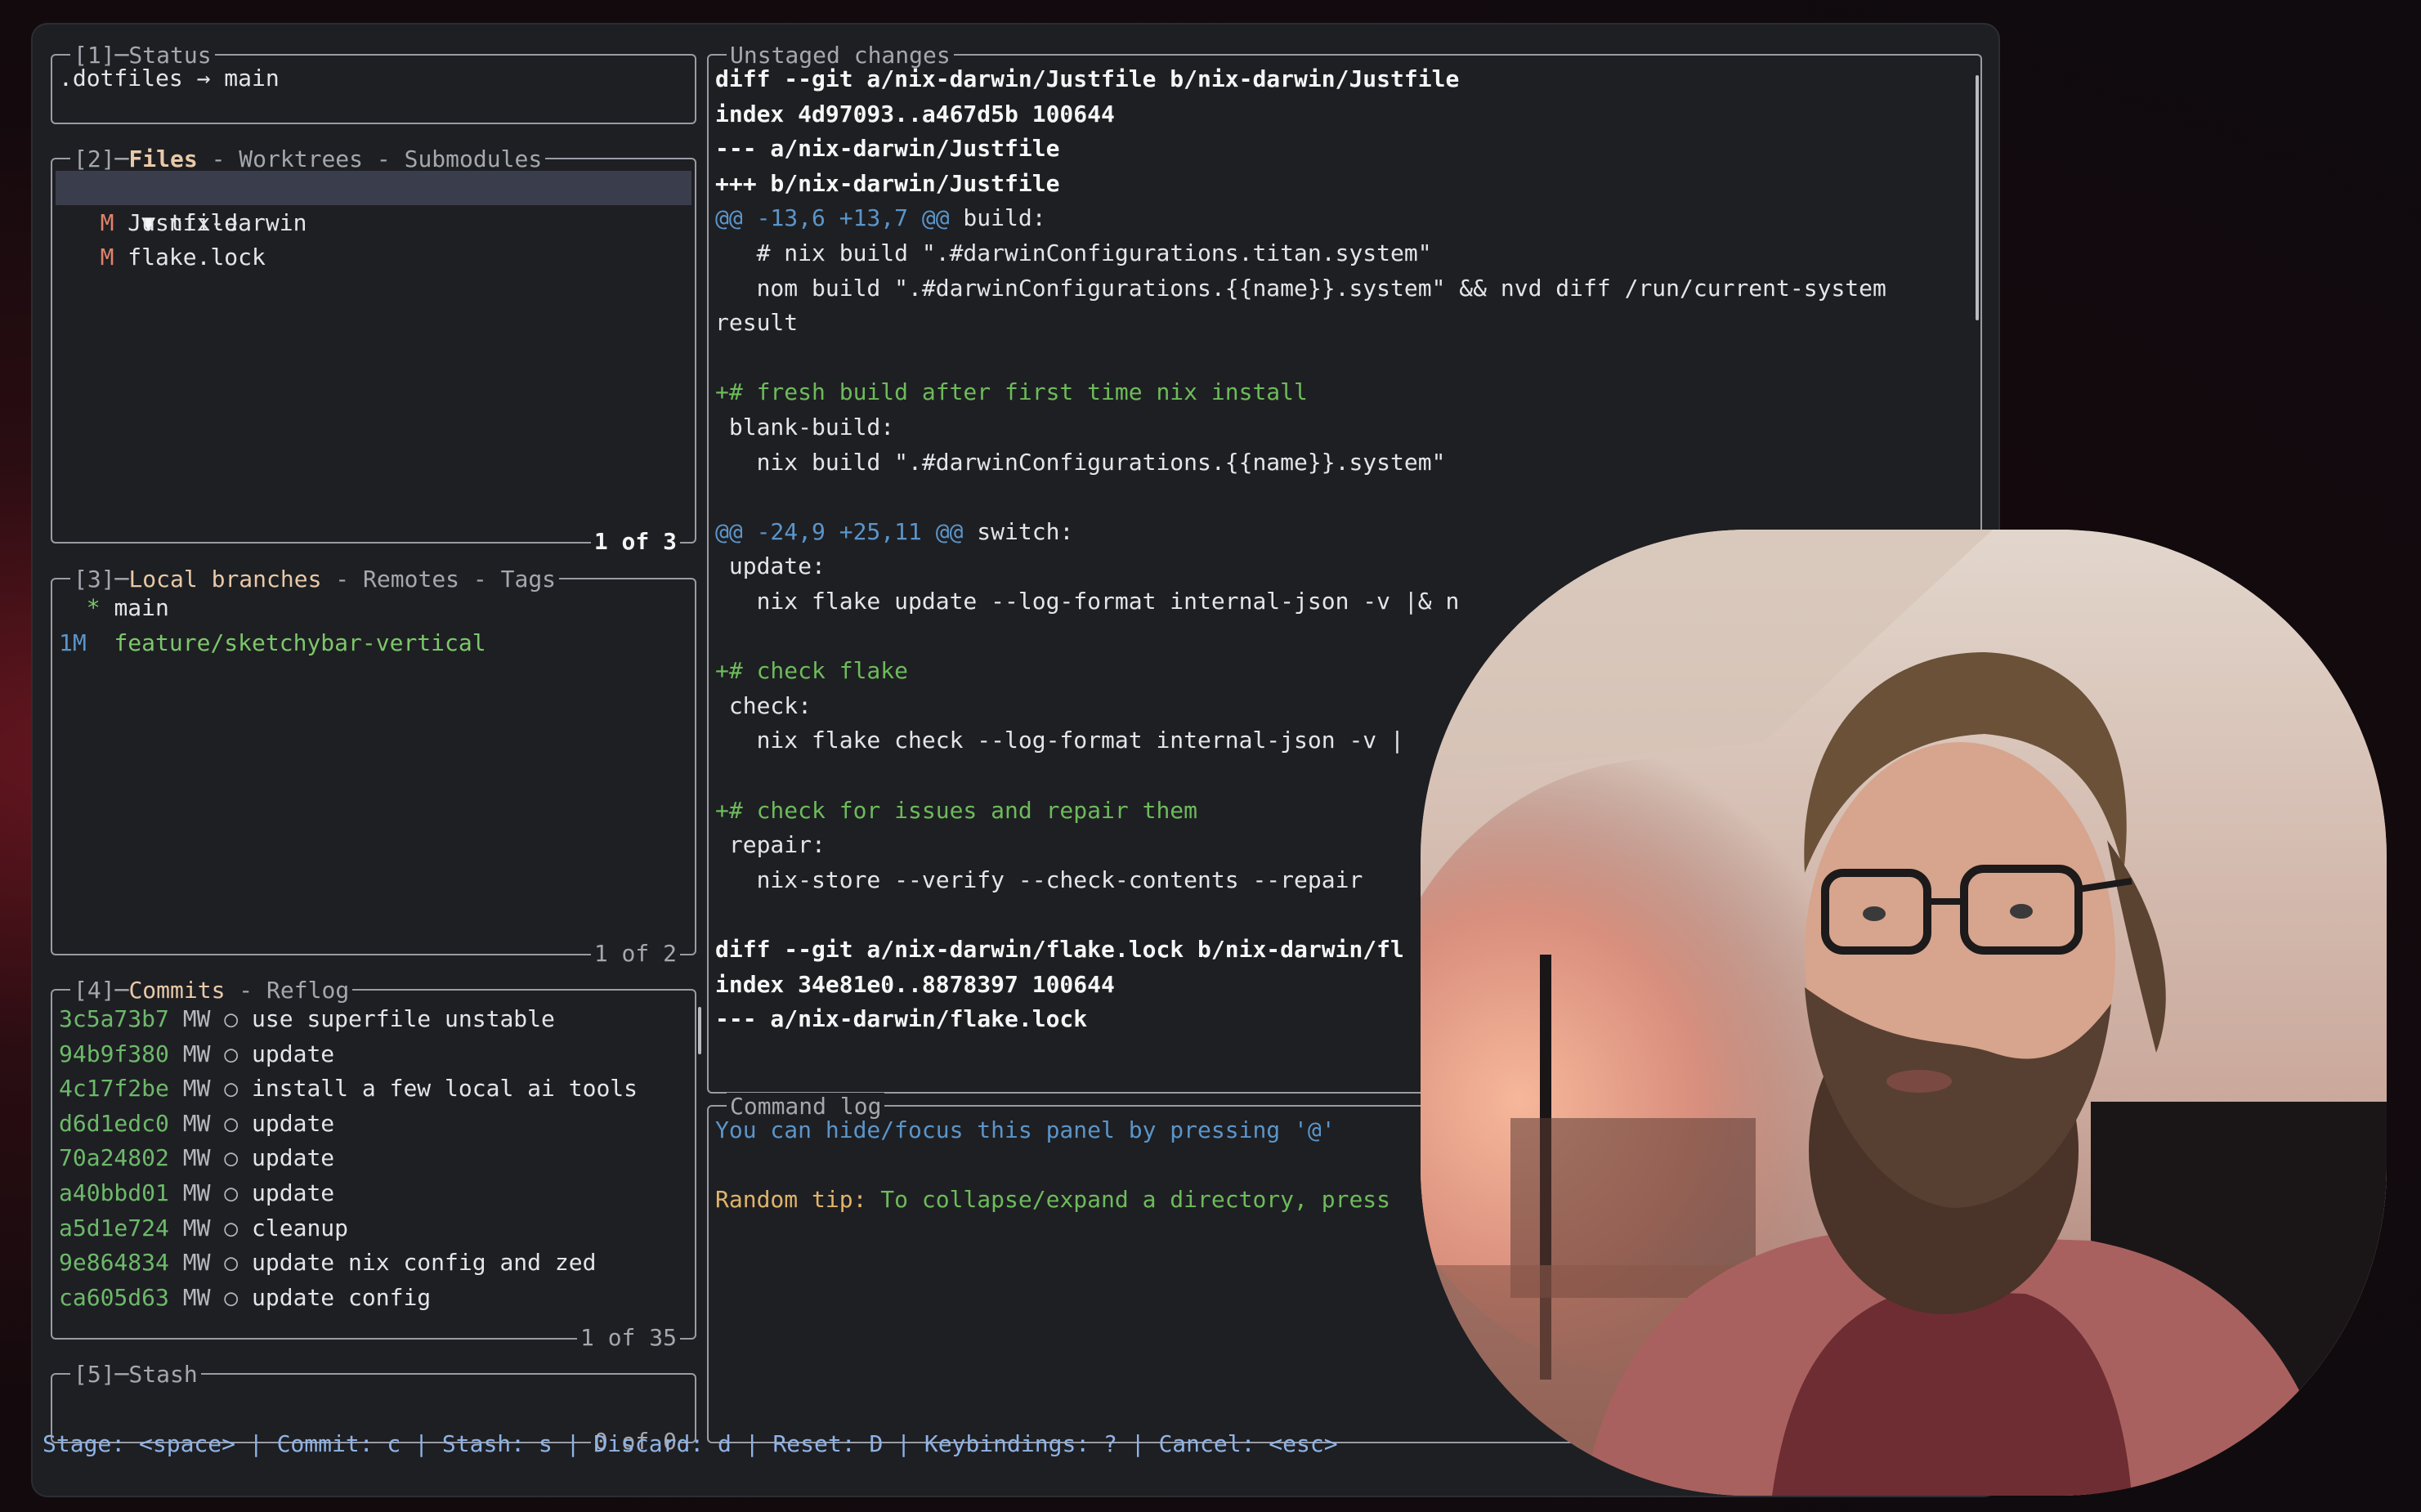 Image resolution: width=2421 pixels, height=1512 pixels. I want to click on hunk-context: switch:, so click(1018, 531).